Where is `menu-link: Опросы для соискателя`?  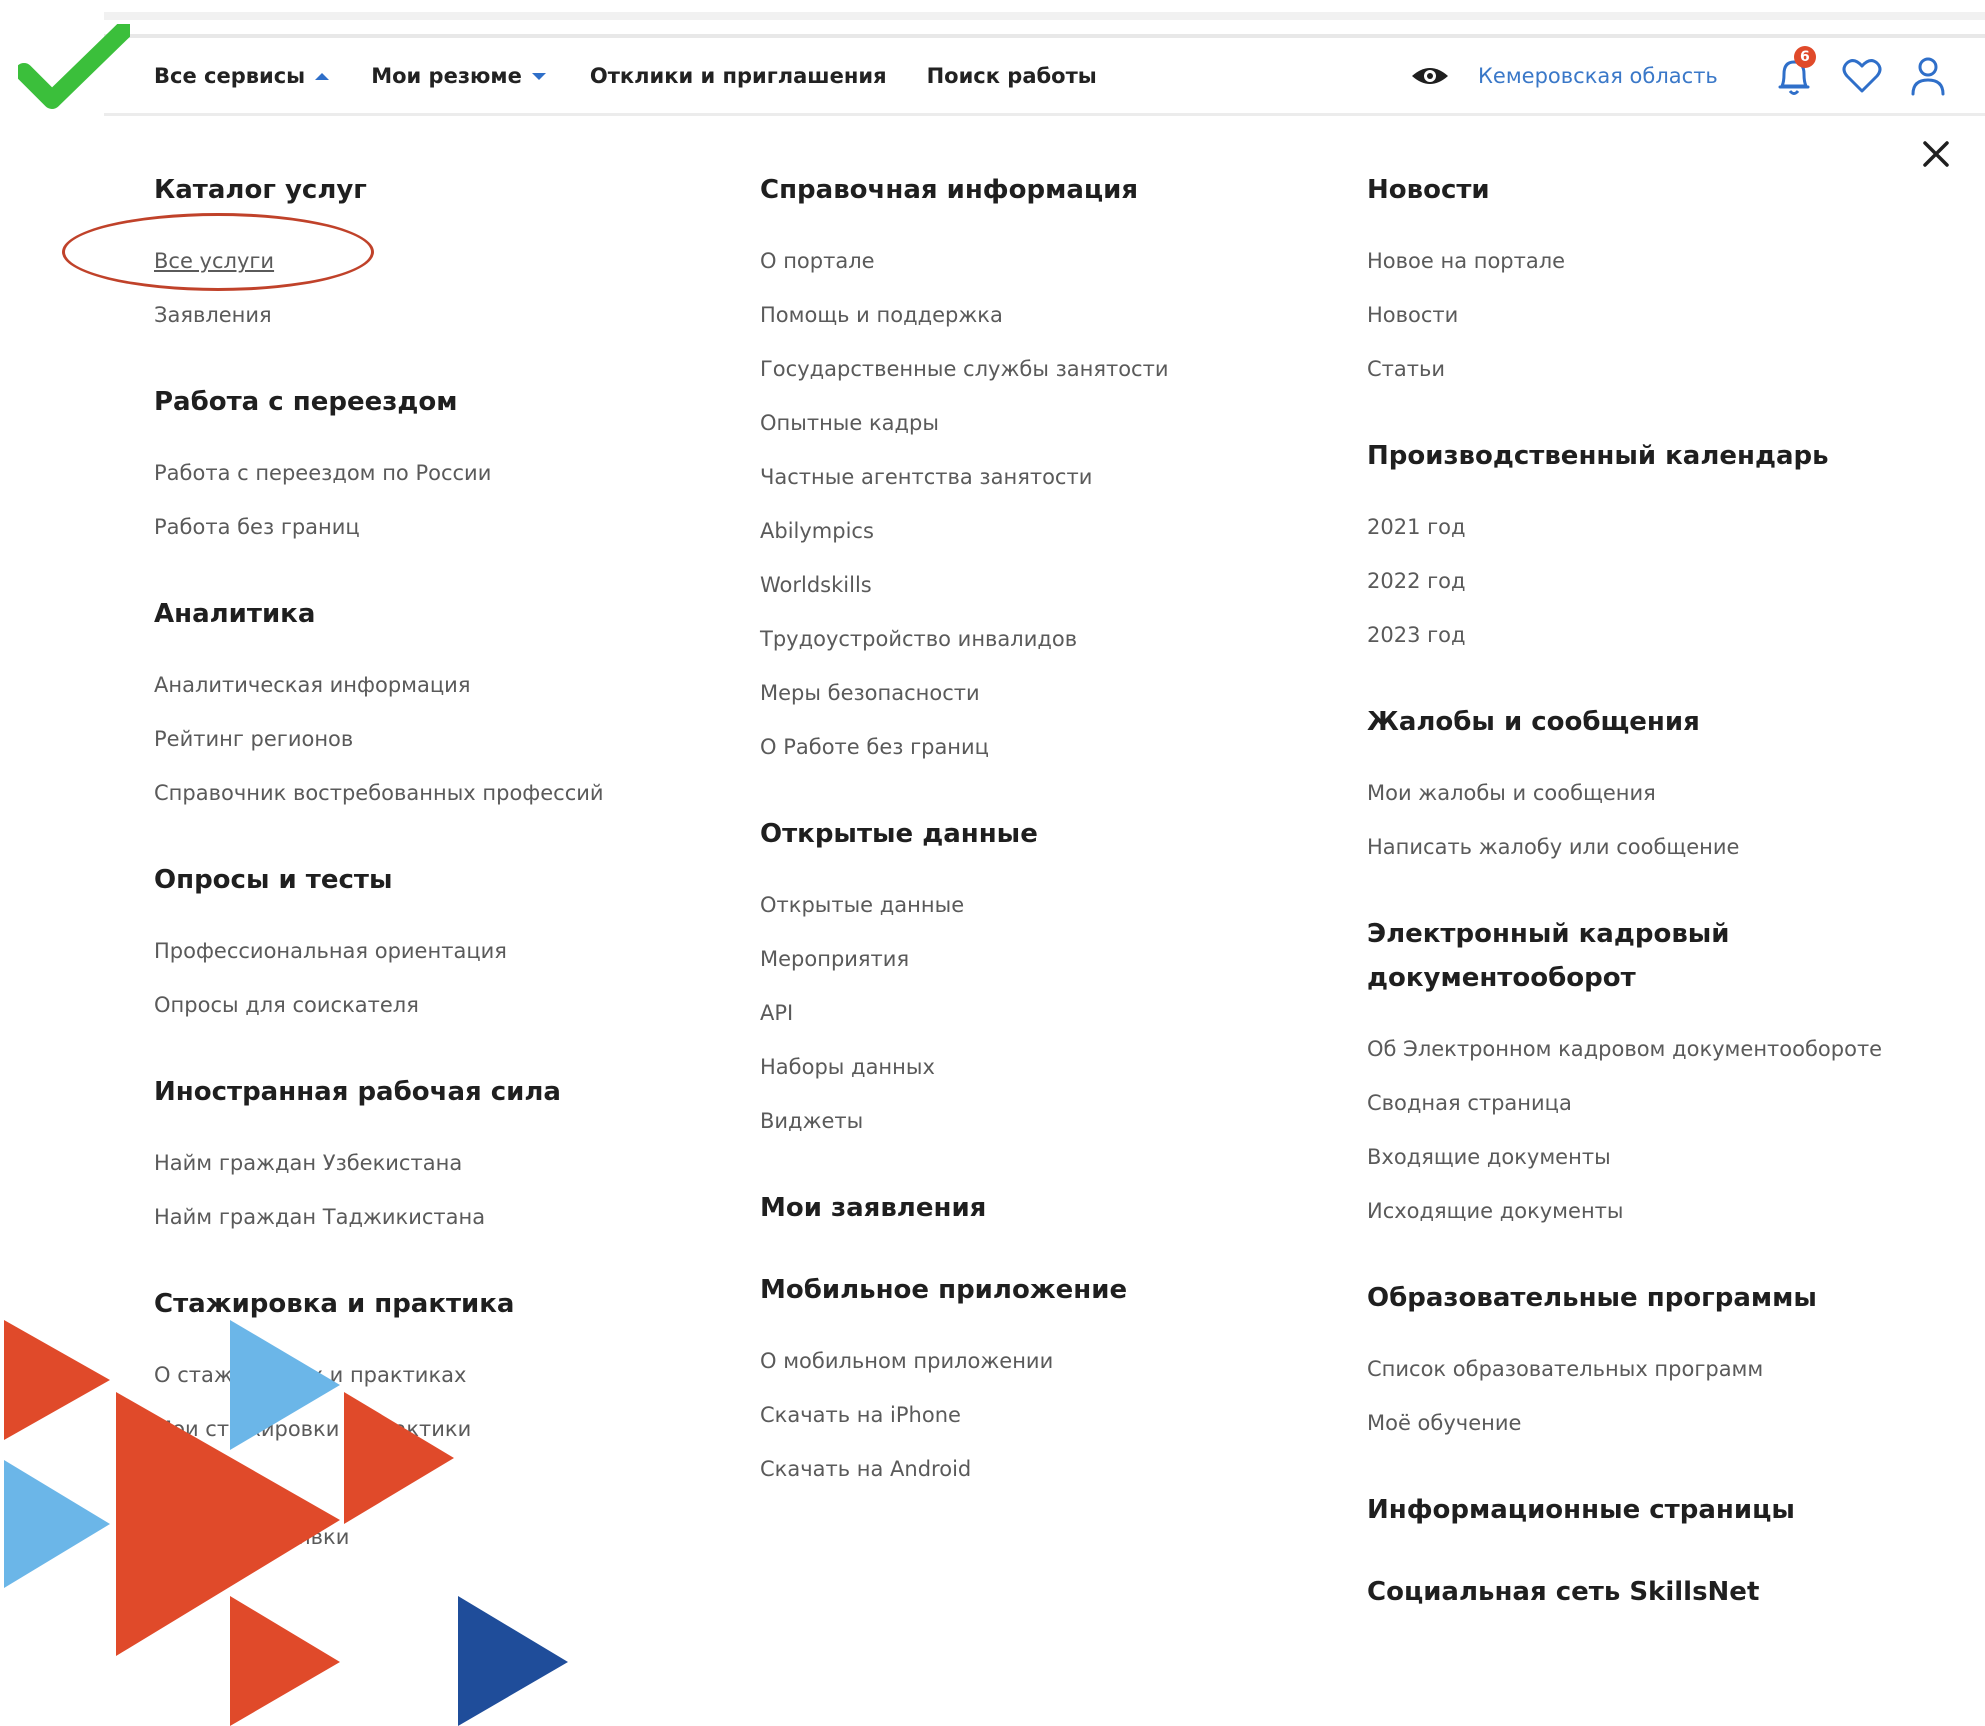
menu-link: Опросы для соискателя is located at coordinates (434, 1005).